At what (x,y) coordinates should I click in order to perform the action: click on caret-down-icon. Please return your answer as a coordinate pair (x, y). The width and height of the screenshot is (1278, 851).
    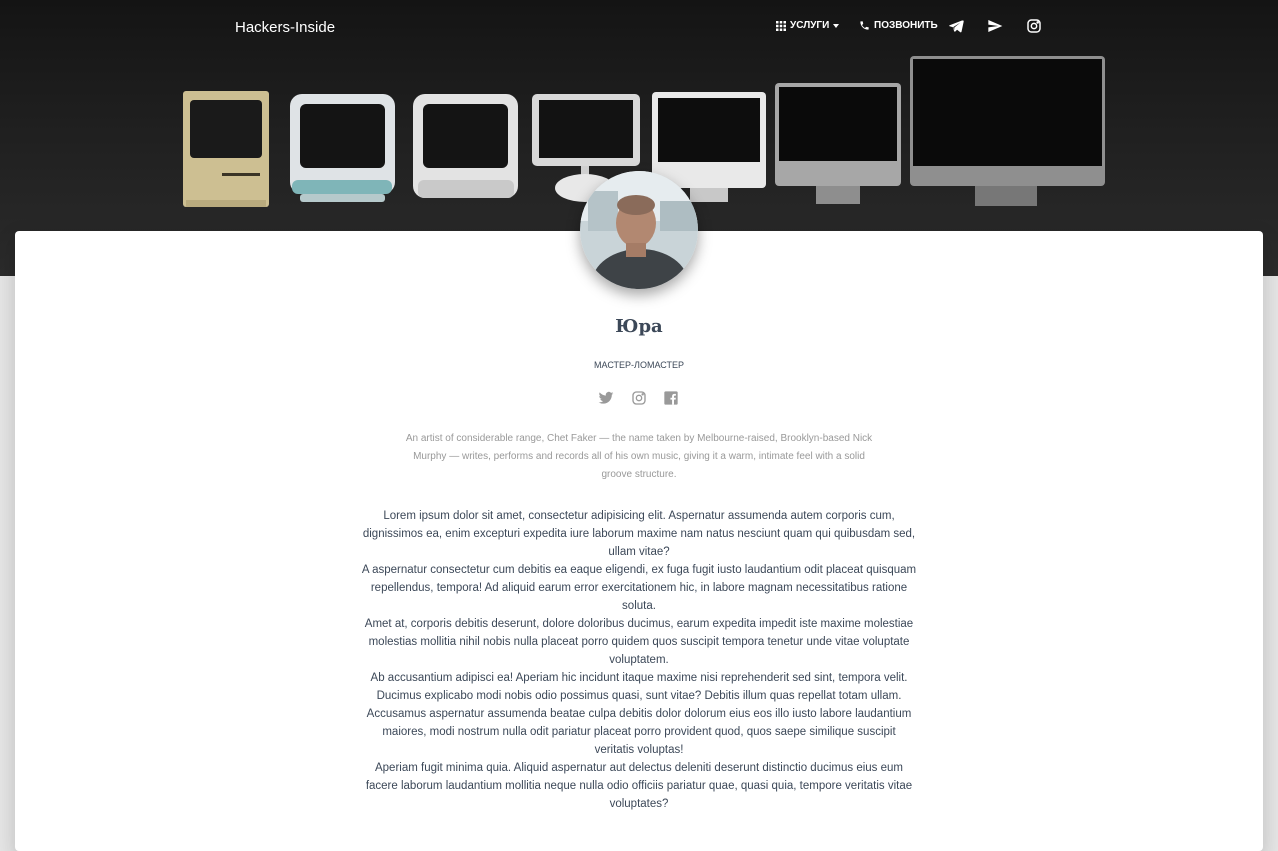
    Looking at the image, I should click on (836, 25).